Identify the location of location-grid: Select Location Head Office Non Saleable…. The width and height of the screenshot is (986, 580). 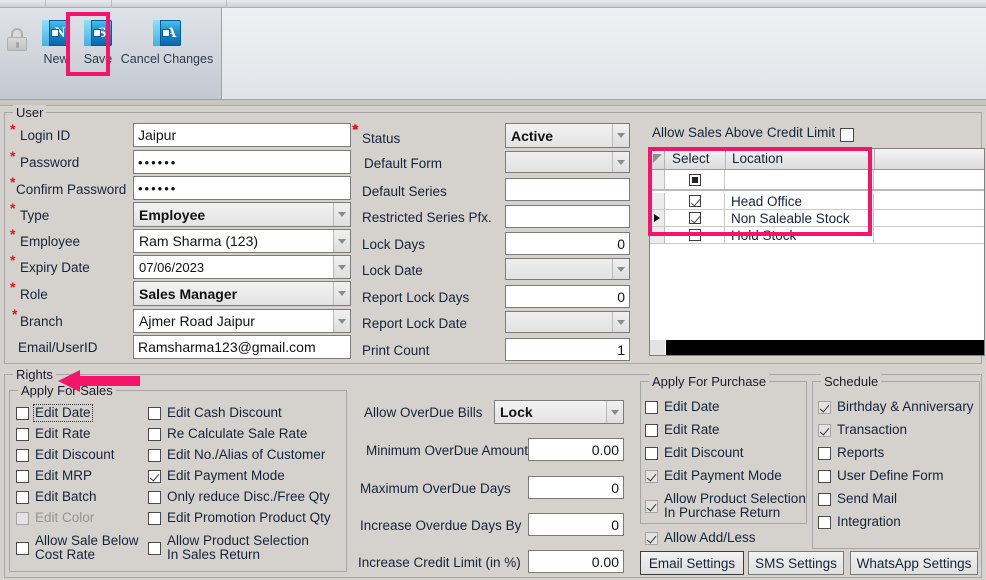
(817, 252).